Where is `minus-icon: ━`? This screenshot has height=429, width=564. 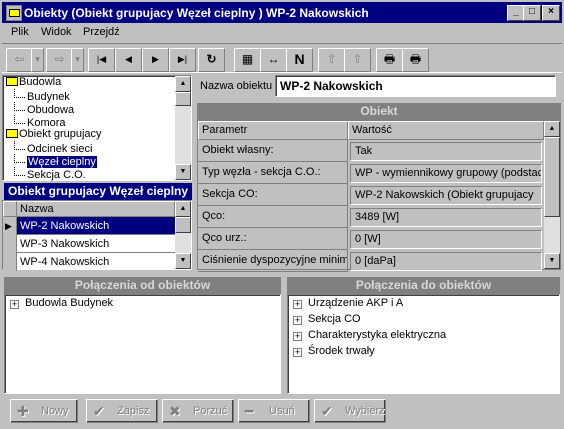 minus-icon: ━ is located at coordinates (249, 411).